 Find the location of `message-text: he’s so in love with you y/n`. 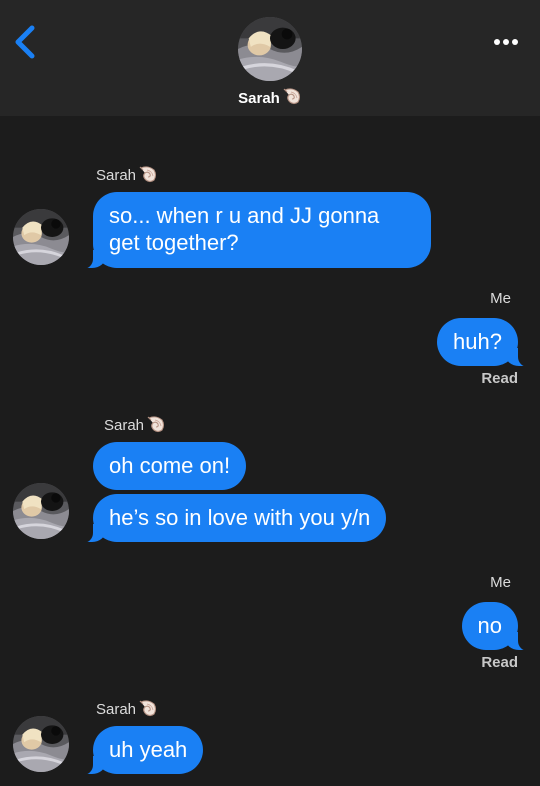

message-text: he’s so in love with you y/n is located at coordinates (240, 517).